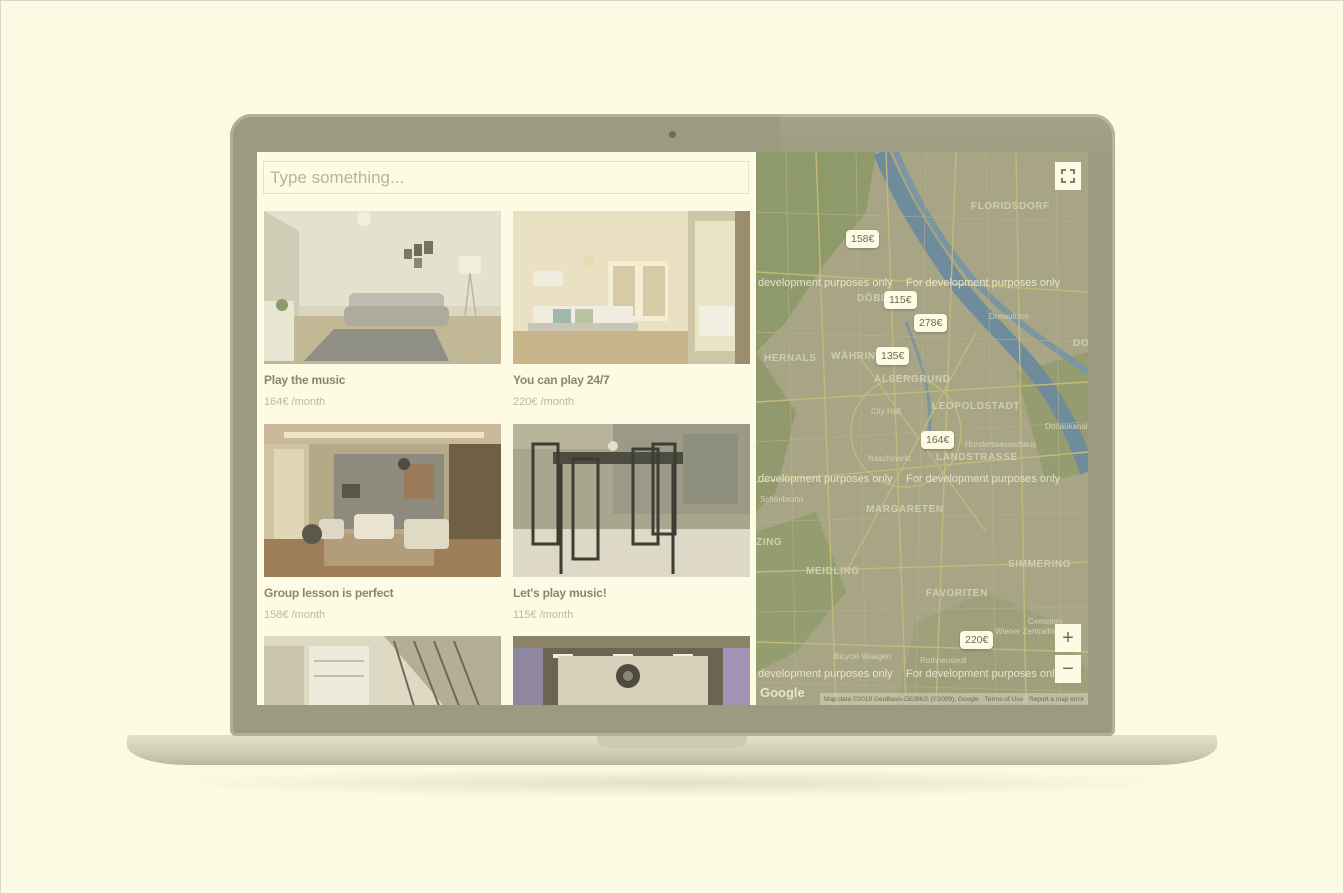 The image size is (1344, 894). I want to click on map-district-label: LANDSTRASSE, so click(977, 457).